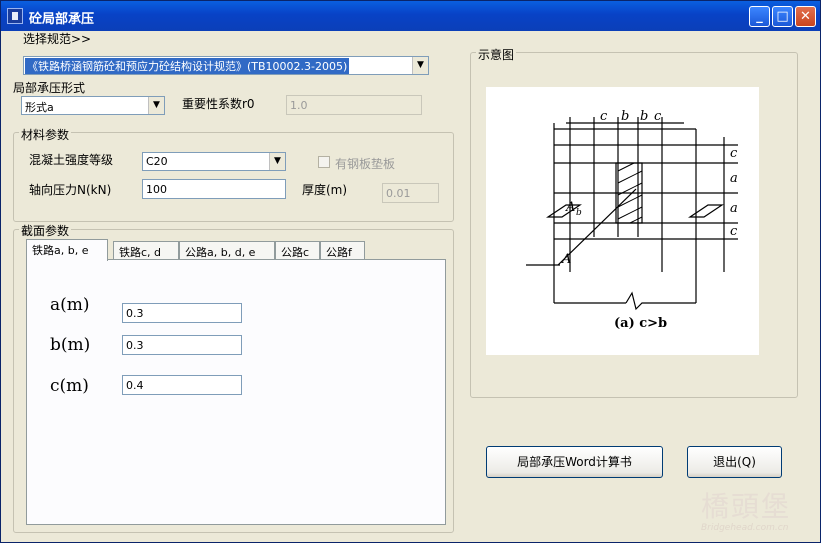 The height and width of the screenshot is (543, 821). Describe the element at coordinates (62, 19) in the screenshot. I see `window-title: 砼局部承压` at that location.